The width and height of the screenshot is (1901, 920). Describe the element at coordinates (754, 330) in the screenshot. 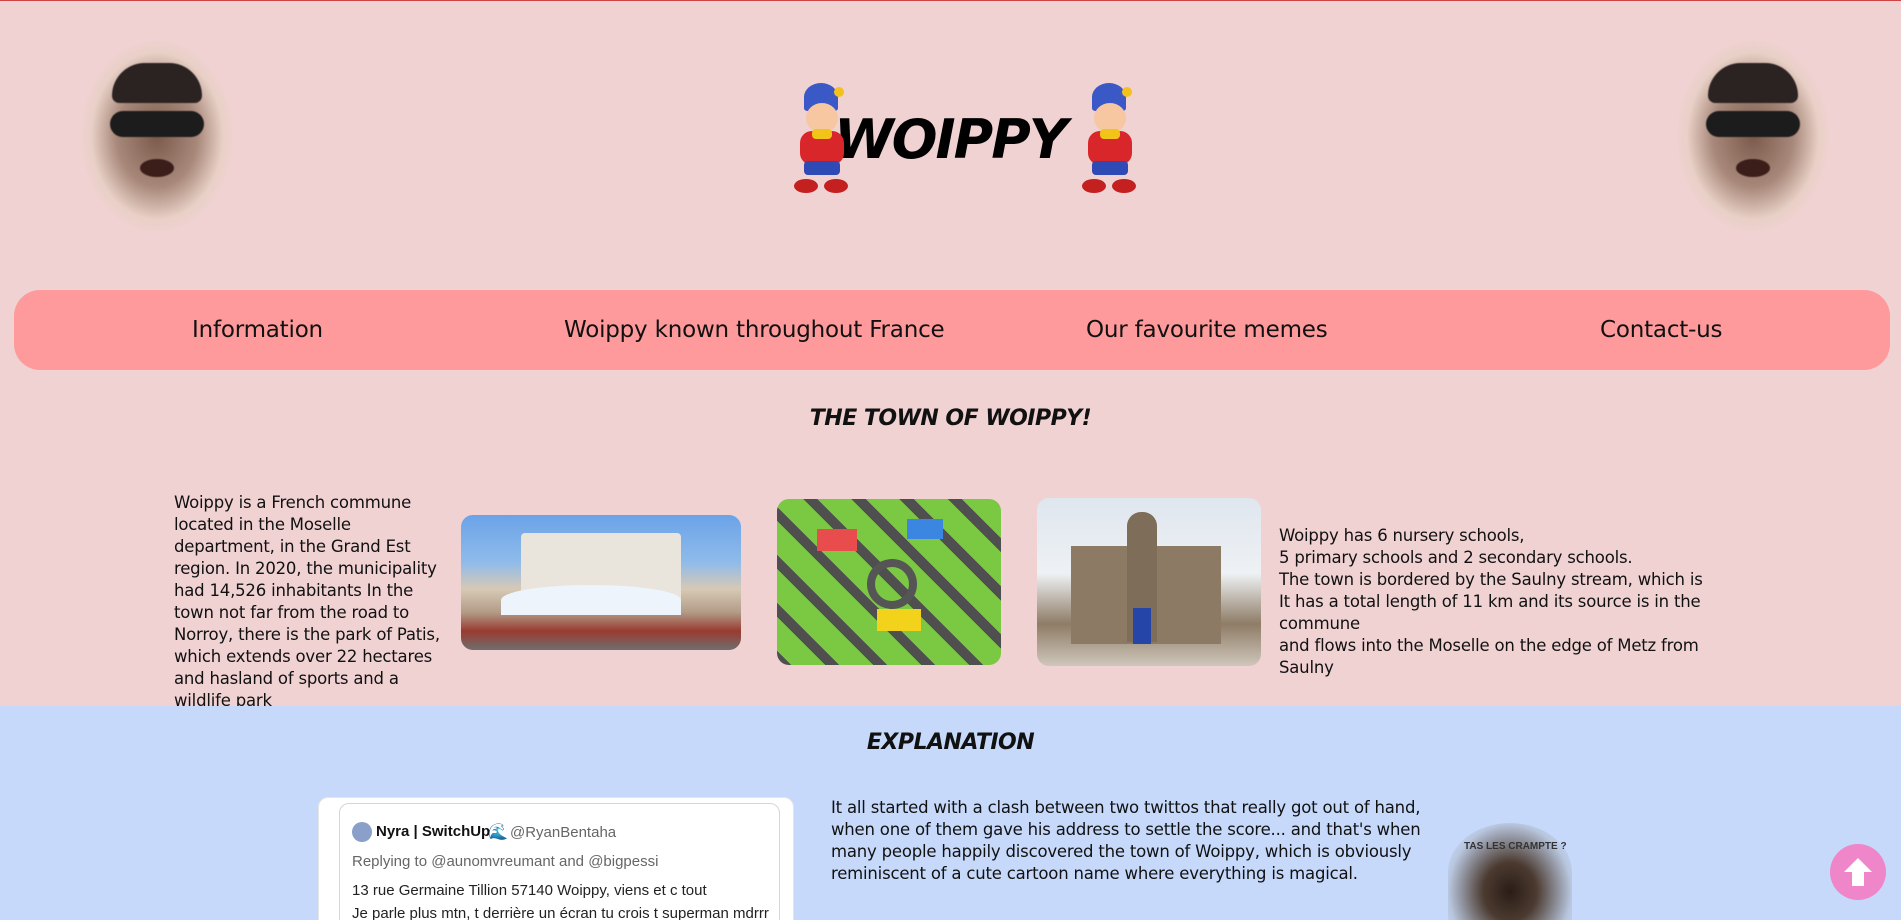

I see `nav-item-woippy-known: Woippy known throughout France` at that location.